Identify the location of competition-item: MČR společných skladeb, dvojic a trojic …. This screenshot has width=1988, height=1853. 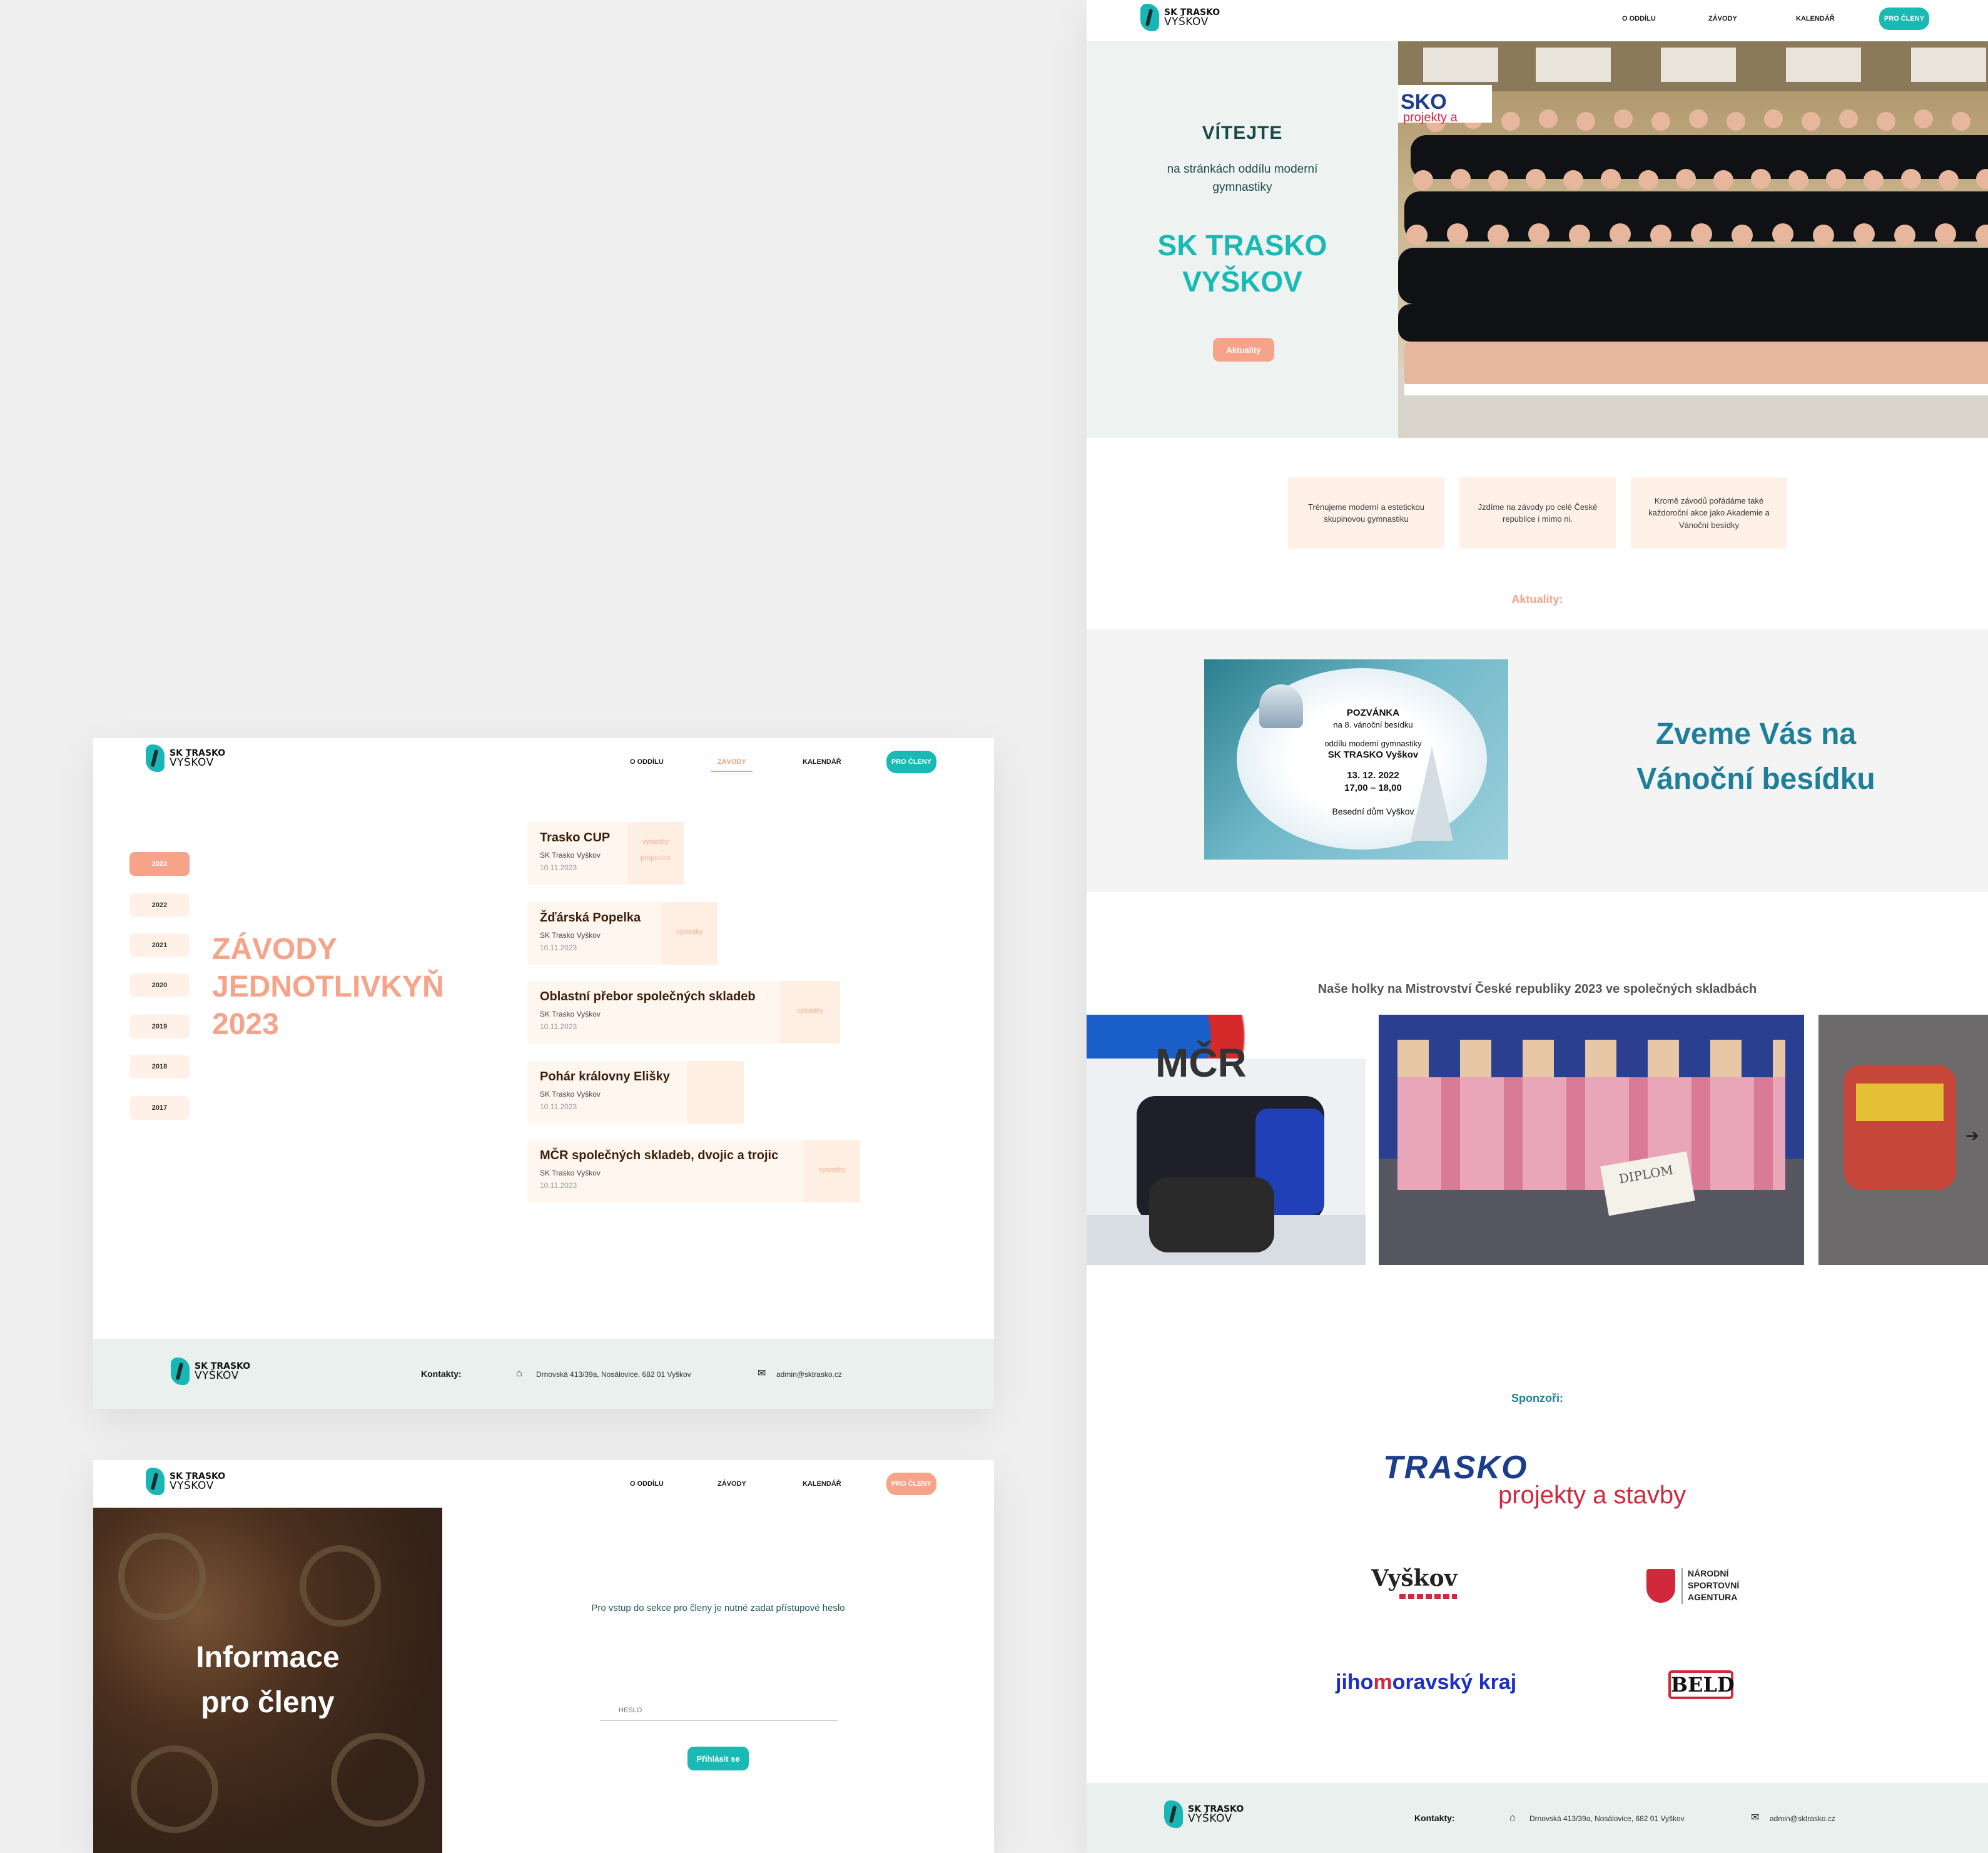
(693, 1171).